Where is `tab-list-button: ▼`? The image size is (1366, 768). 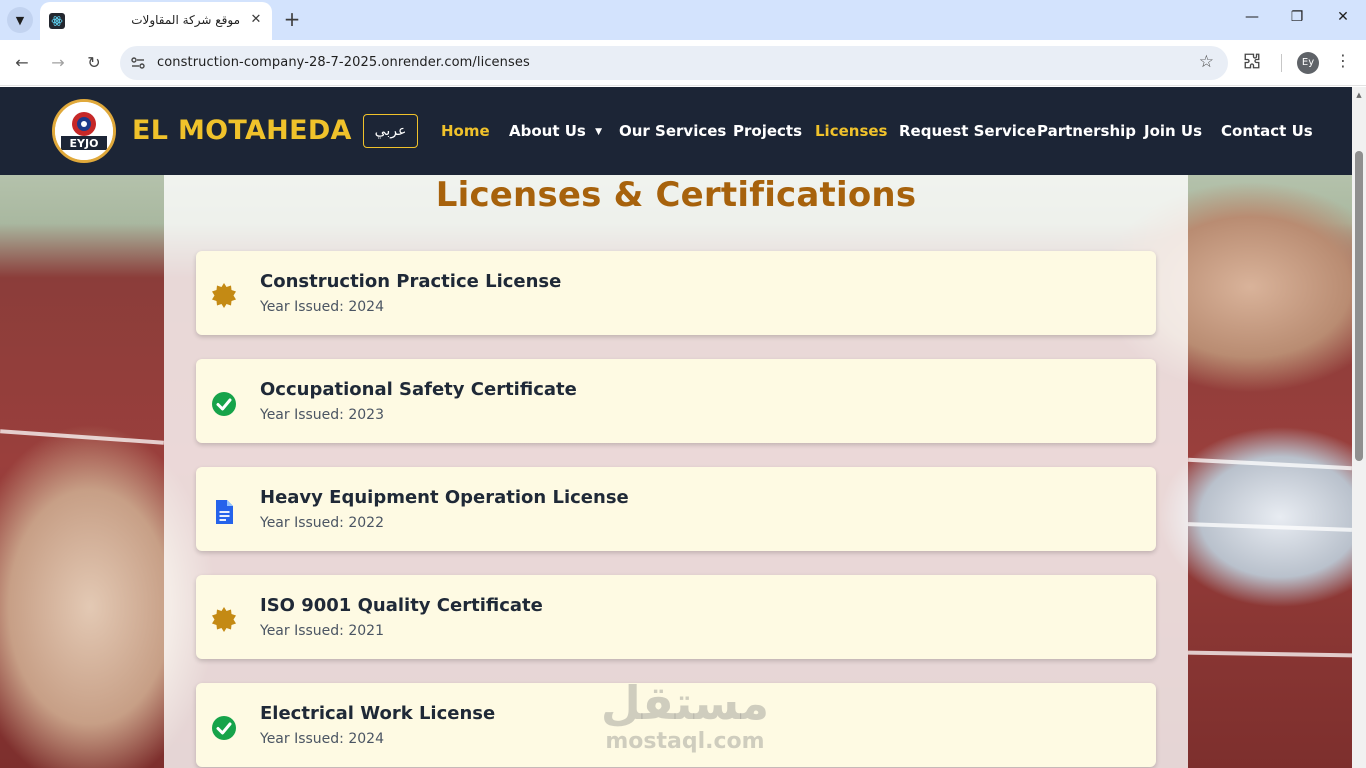
tab-list-button: ▼ is located at coordinates (20, 20).